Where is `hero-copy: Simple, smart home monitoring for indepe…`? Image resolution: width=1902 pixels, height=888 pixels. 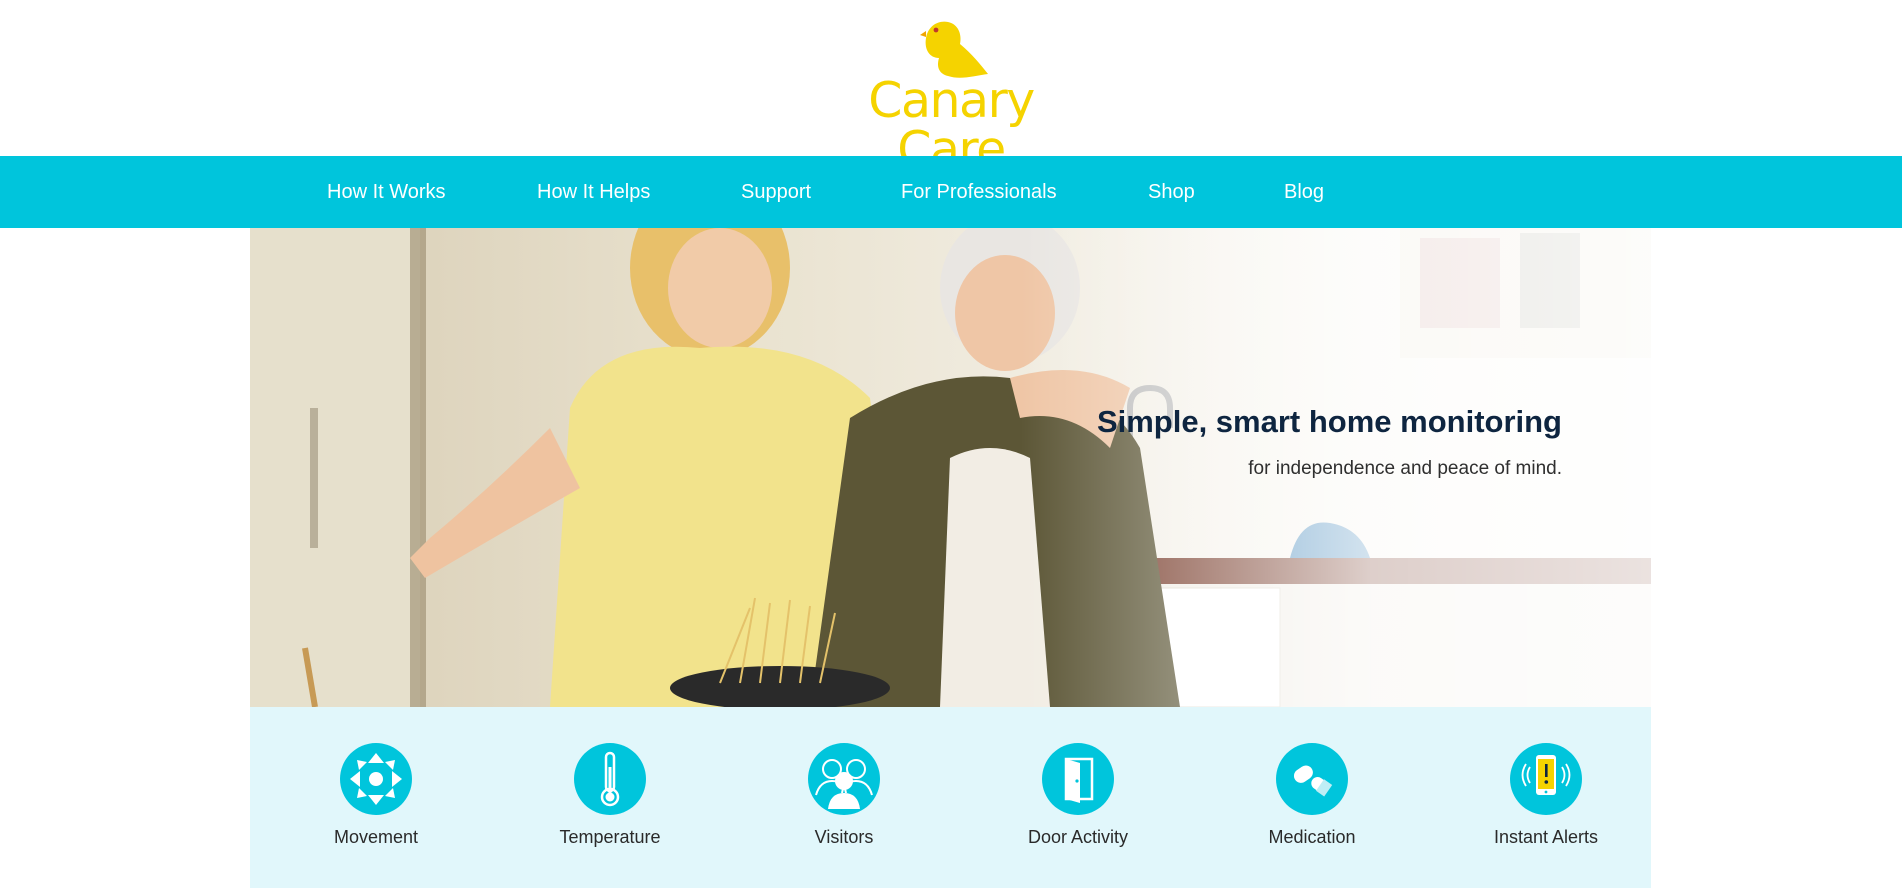 hero-copy: Simple, smart home monitoring for indepe… is located at coordinates (1302, 442).